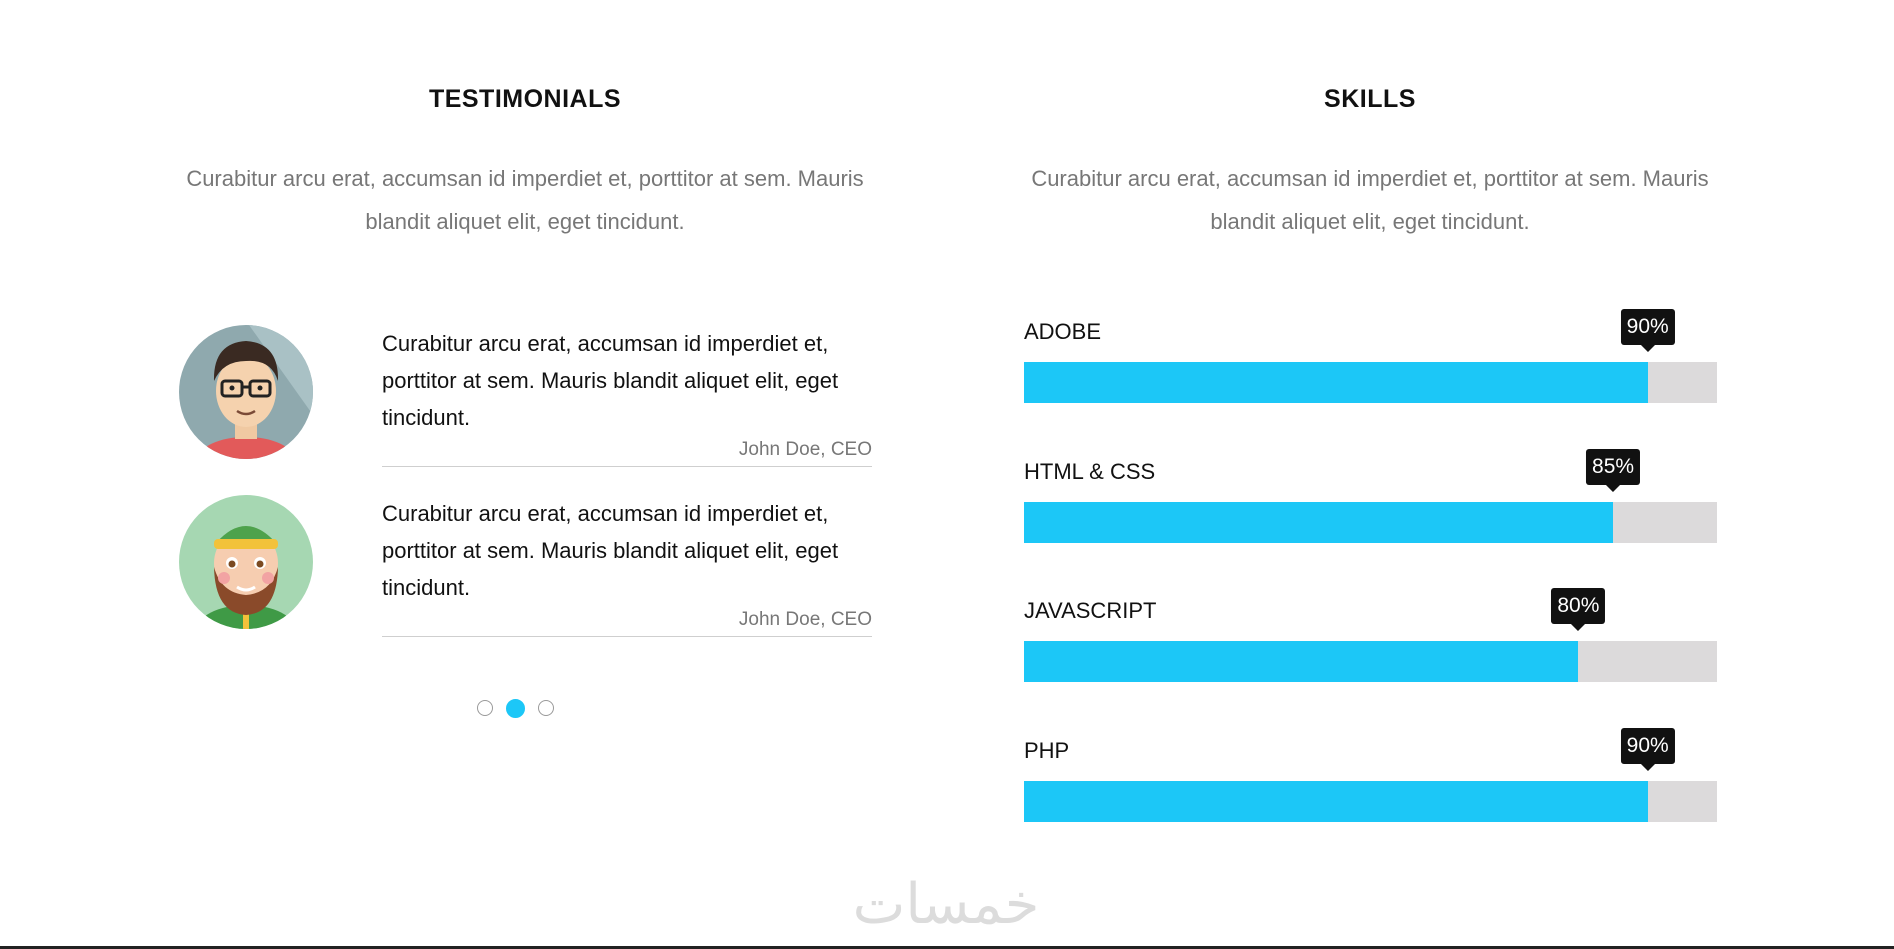  What do you see at coordinates (1090, 610) in the screenshot?
I see `skill-label: JAVASCRIPT` at bounding box center [1090, 610].